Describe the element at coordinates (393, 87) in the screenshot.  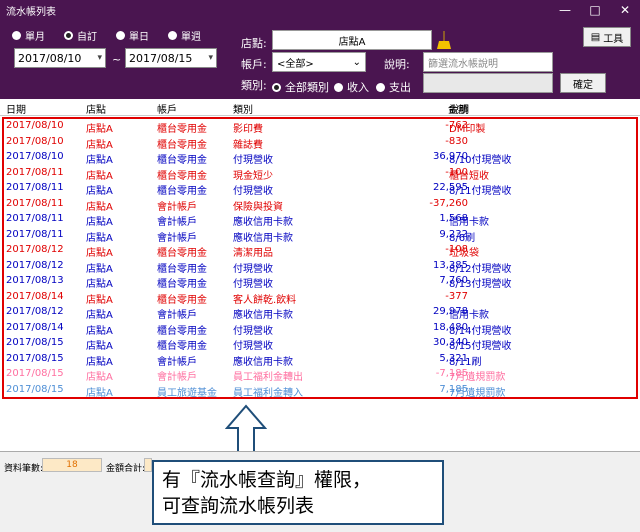
I see `radio-category-expense: 支出` at that location.